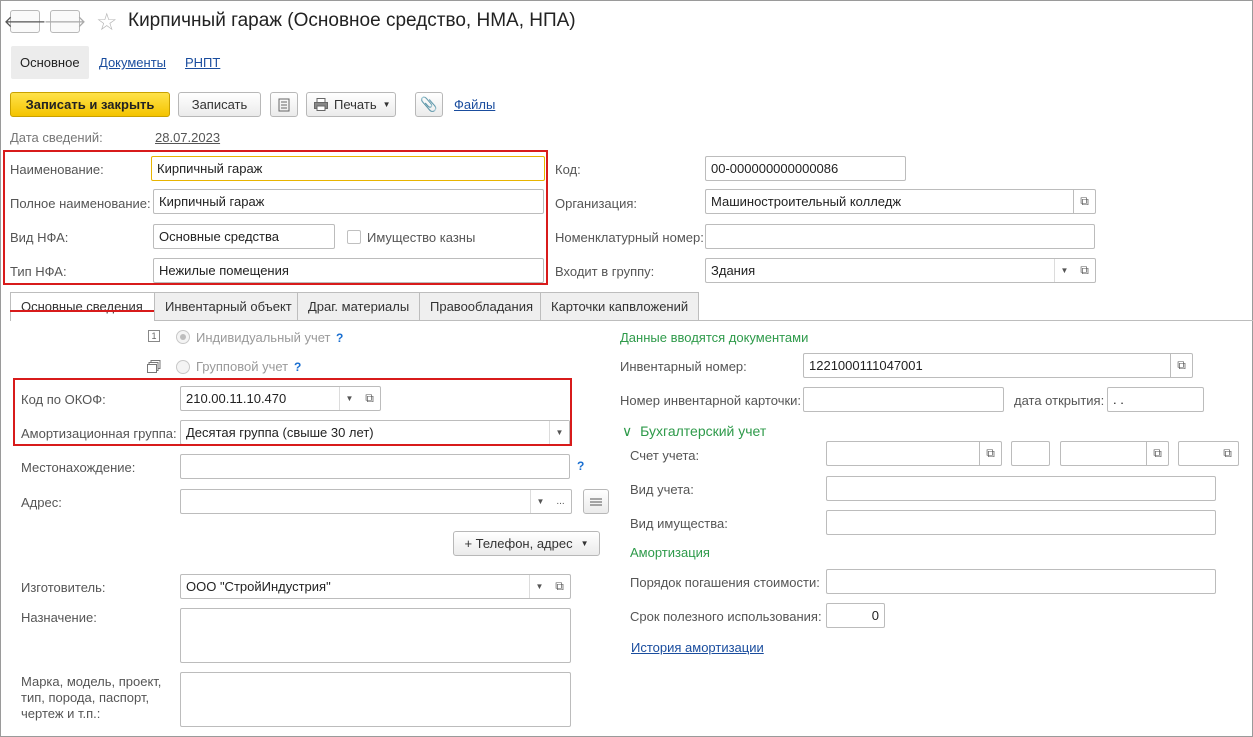 Image resolution: width=1253 pixels, height=737 pixels. What do you see at coordinates (662, 489) in the screenshot?
I see `account-type-label: Вид учета:` at bounding box center [662, 489].